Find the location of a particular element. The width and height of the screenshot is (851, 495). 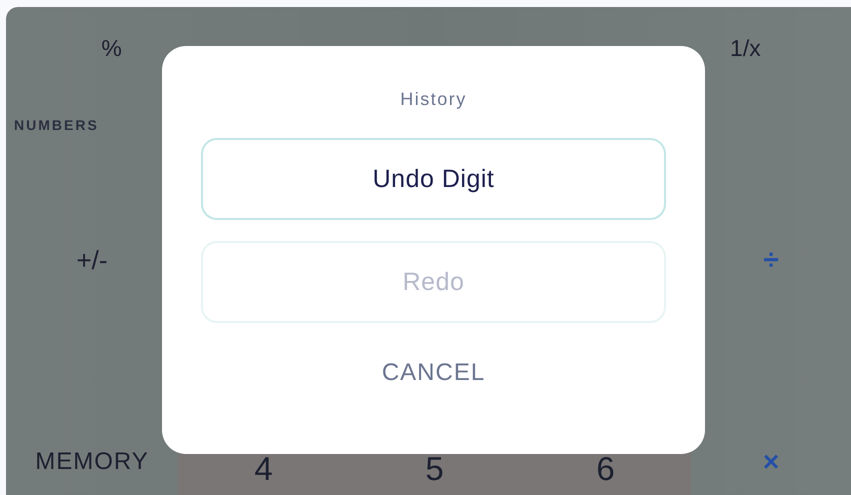

function-key: % is located at coordinates (112, 48).